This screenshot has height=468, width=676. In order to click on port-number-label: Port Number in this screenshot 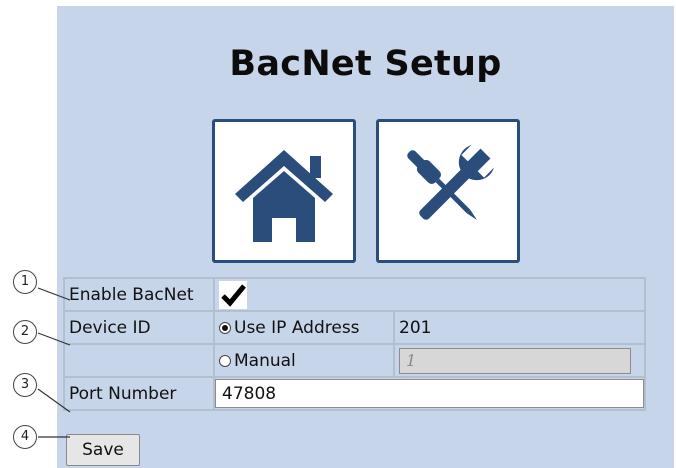, I will do `click(123, 393)`.